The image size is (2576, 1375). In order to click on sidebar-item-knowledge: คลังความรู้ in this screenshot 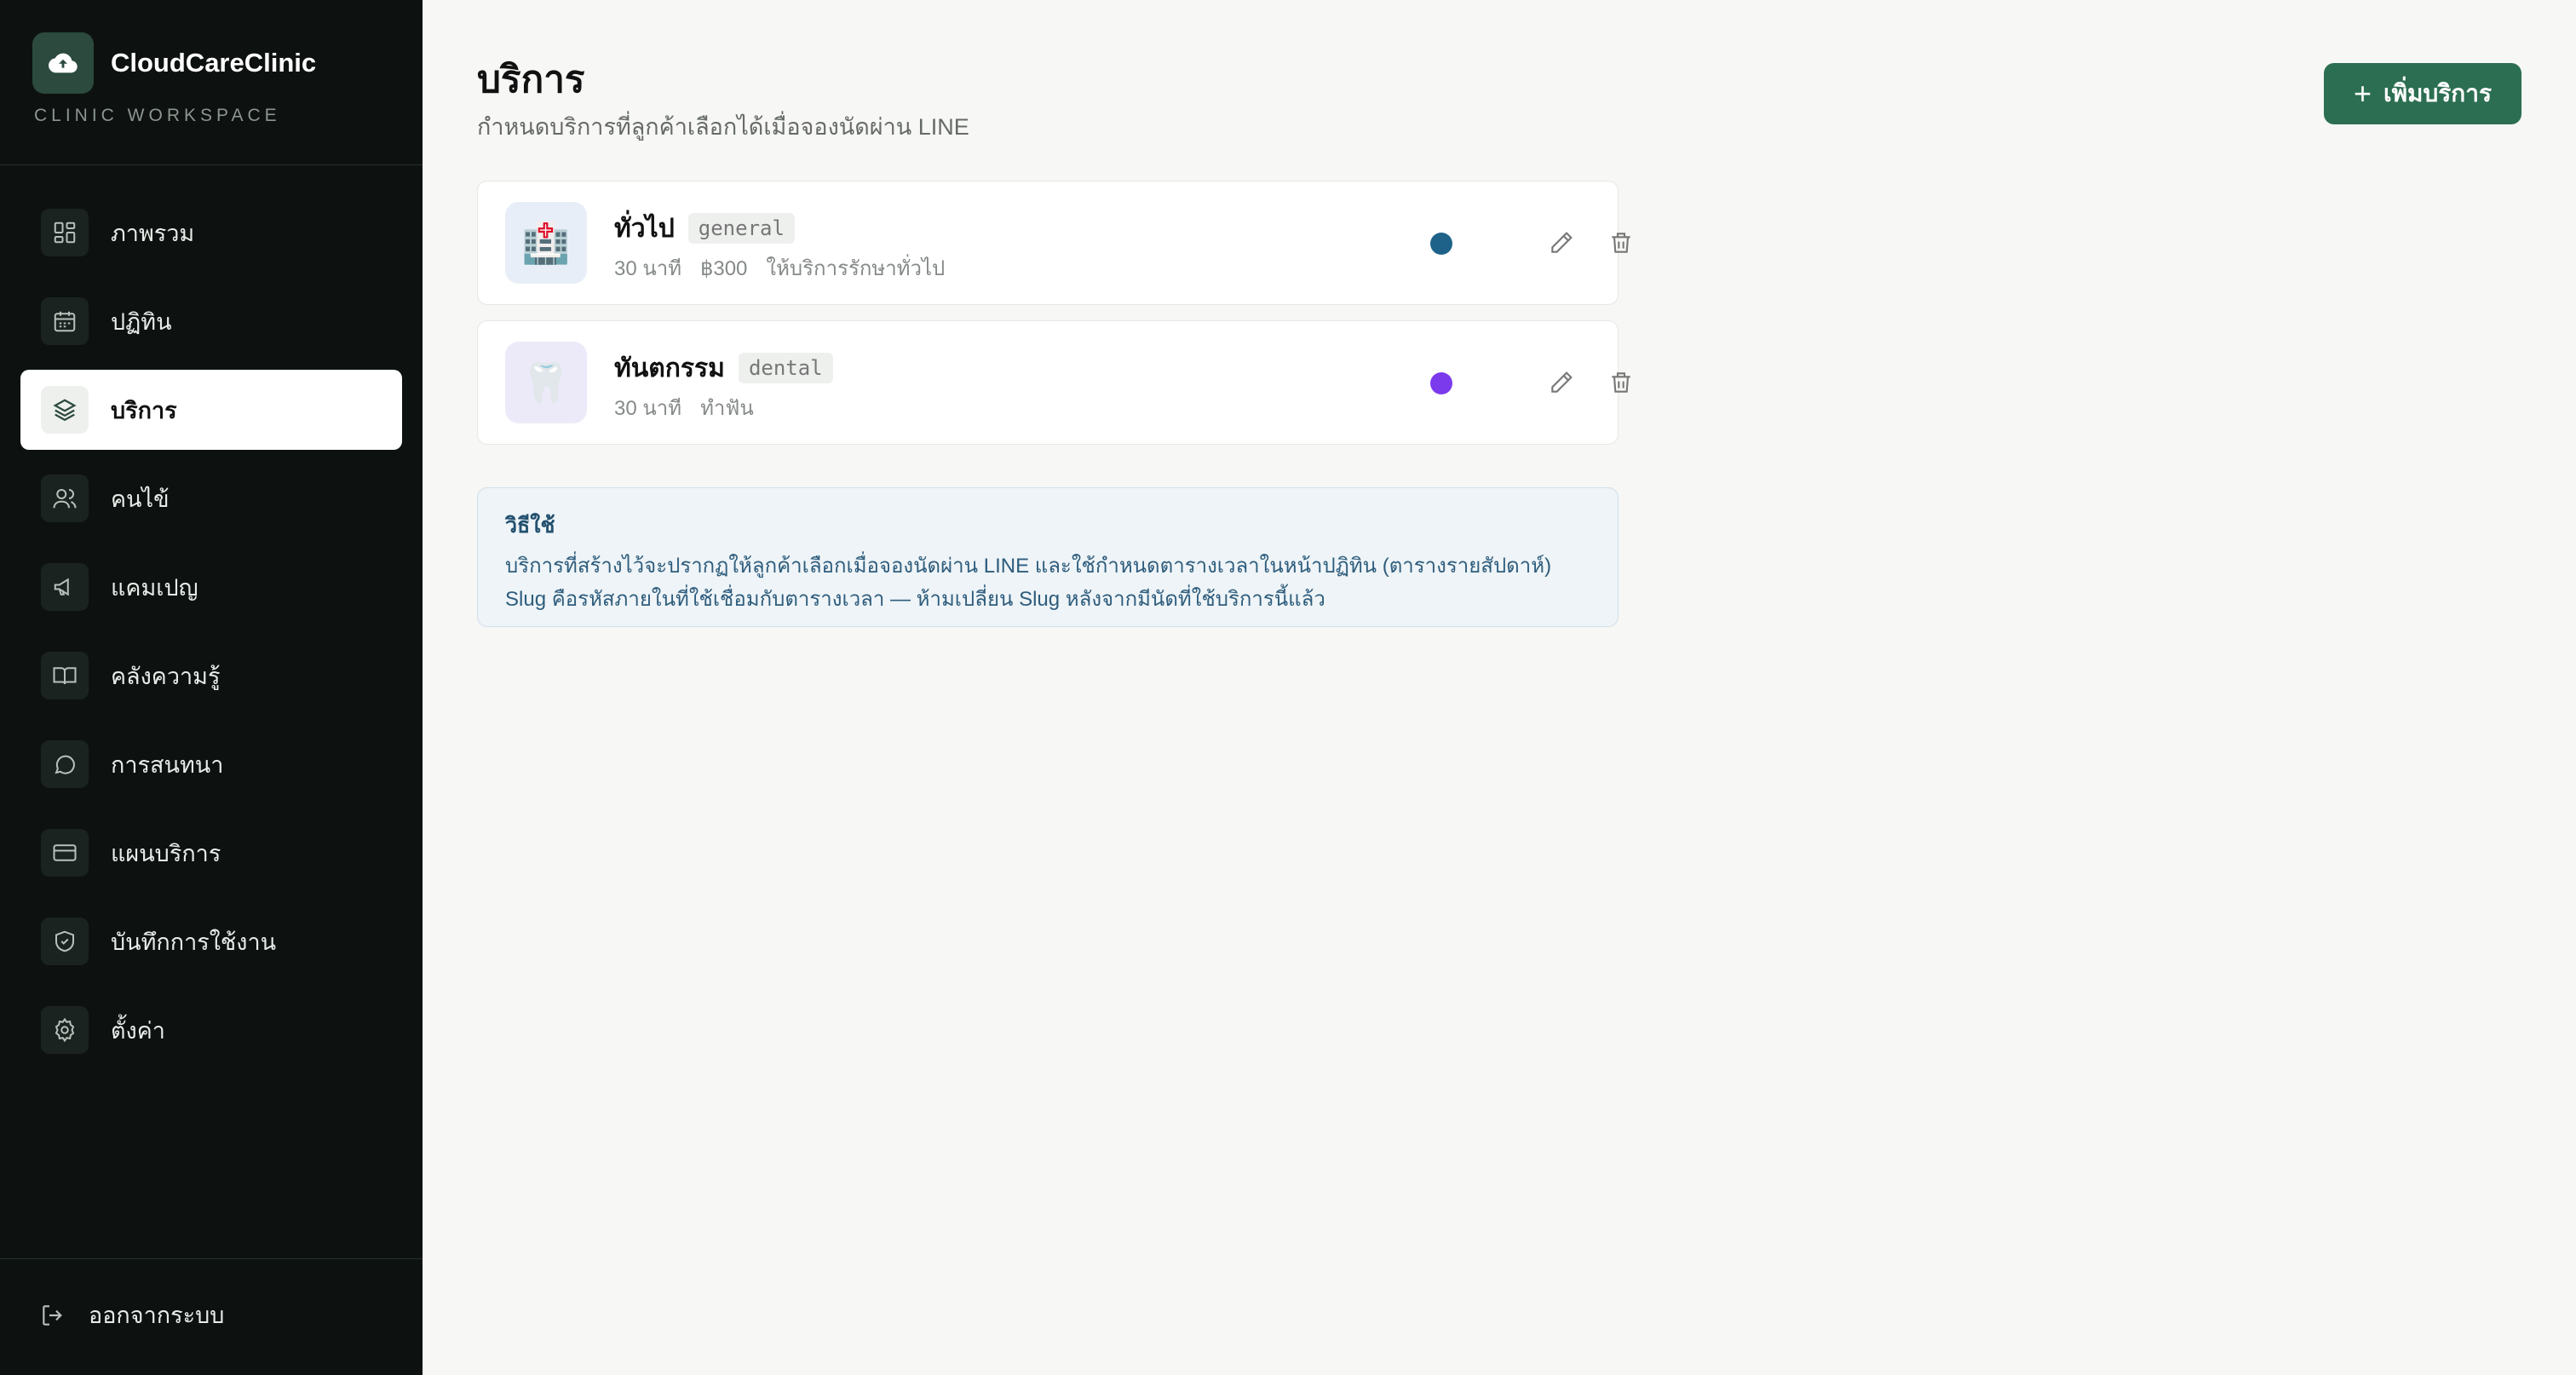, I will do `click(211, 676)`.